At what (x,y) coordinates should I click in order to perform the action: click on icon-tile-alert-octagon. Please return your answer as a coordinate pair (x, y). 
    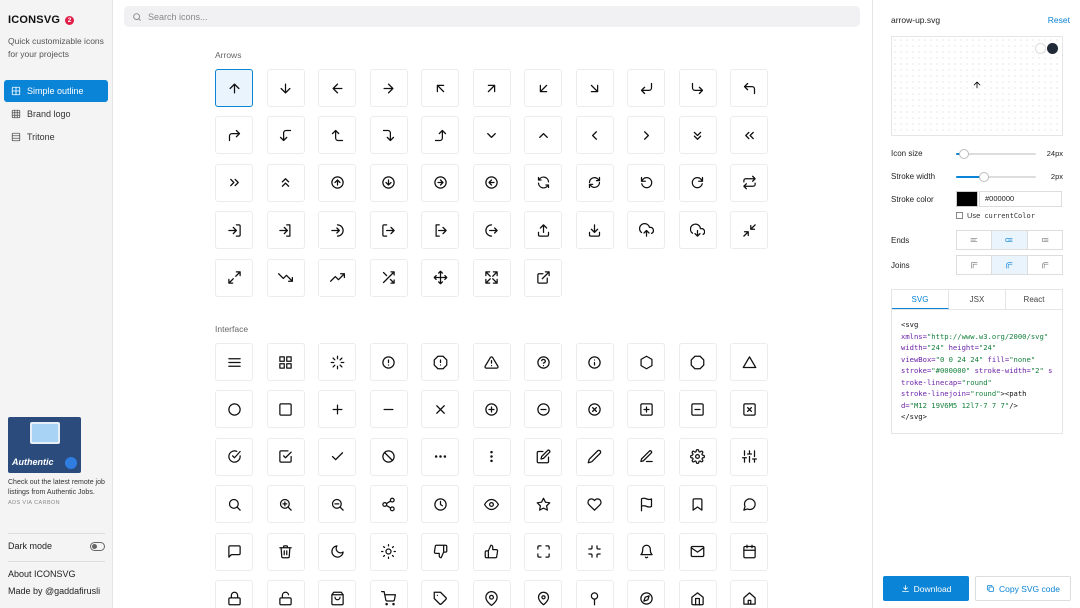
    Looking at the image, I should click on (440, 362).